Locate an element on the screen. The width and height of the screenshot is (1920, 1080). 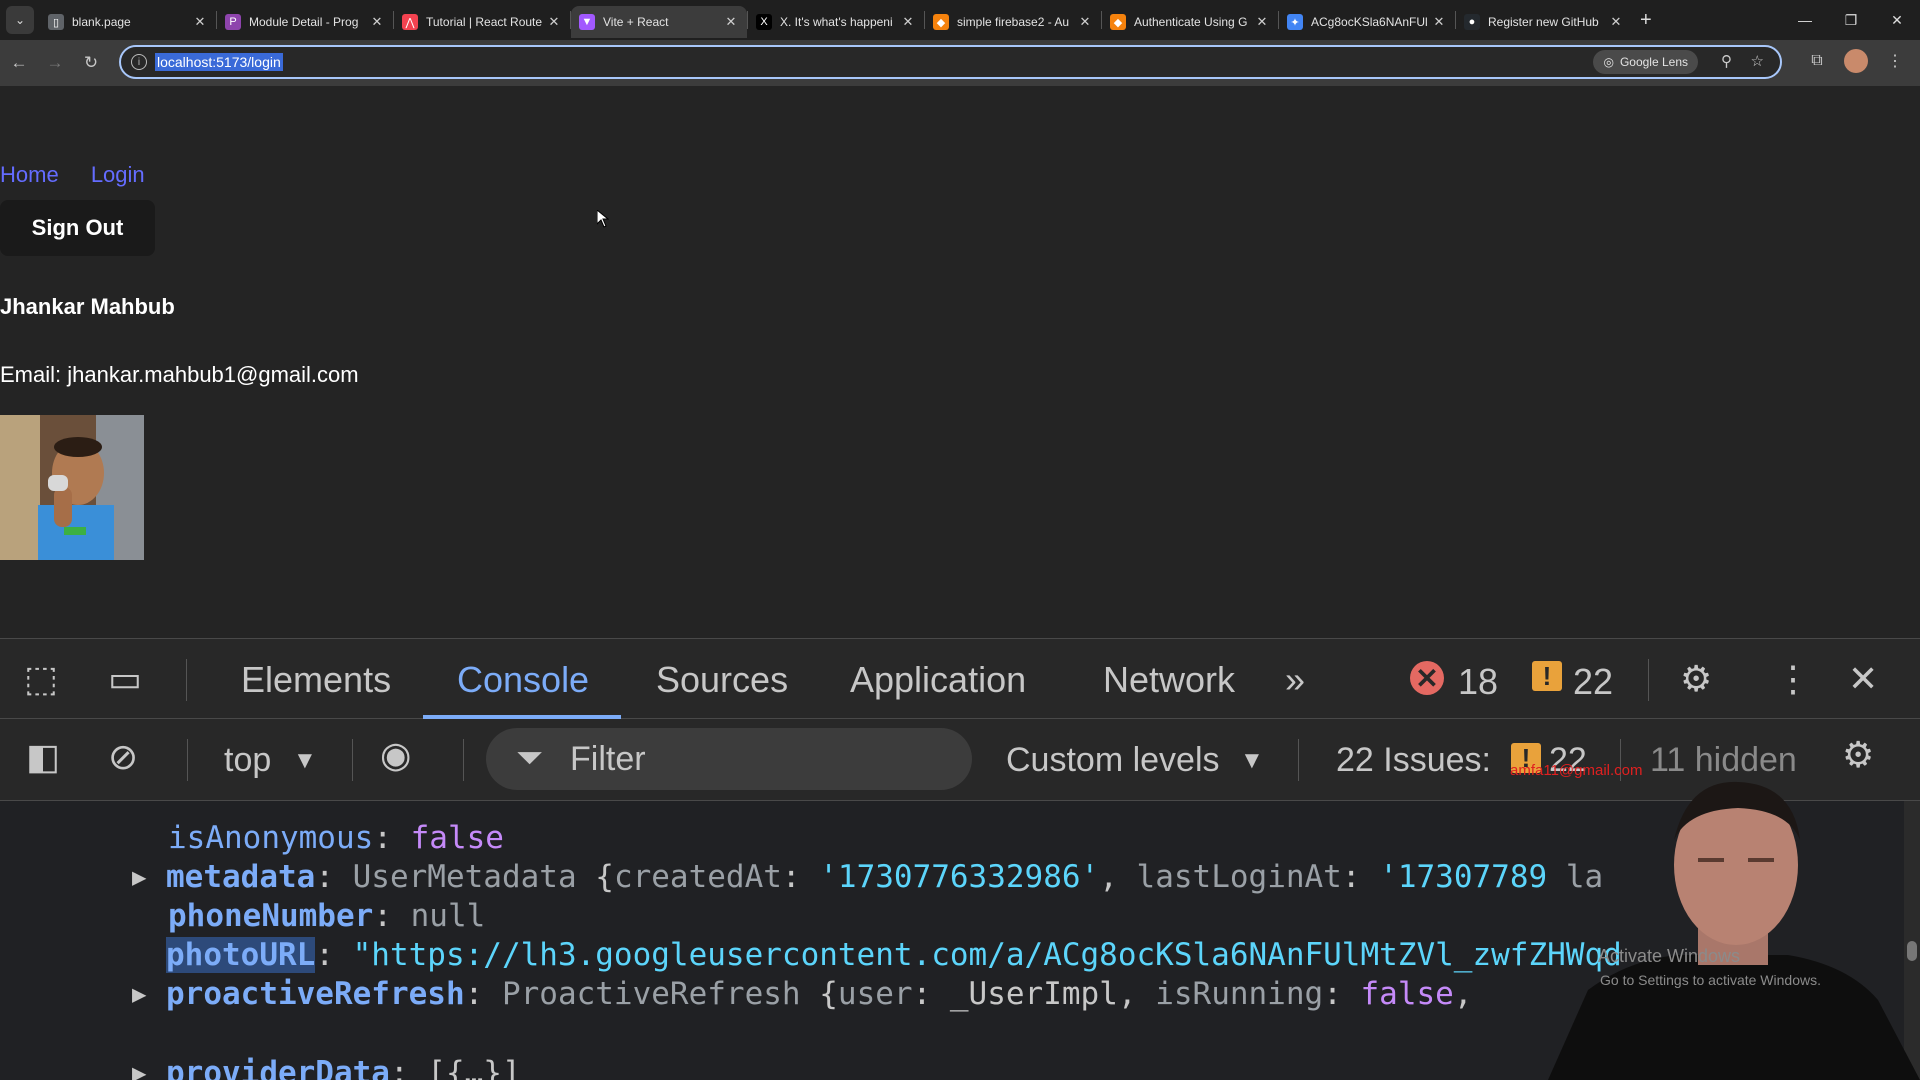
context-selector: top is located at coordinates (247, 760).